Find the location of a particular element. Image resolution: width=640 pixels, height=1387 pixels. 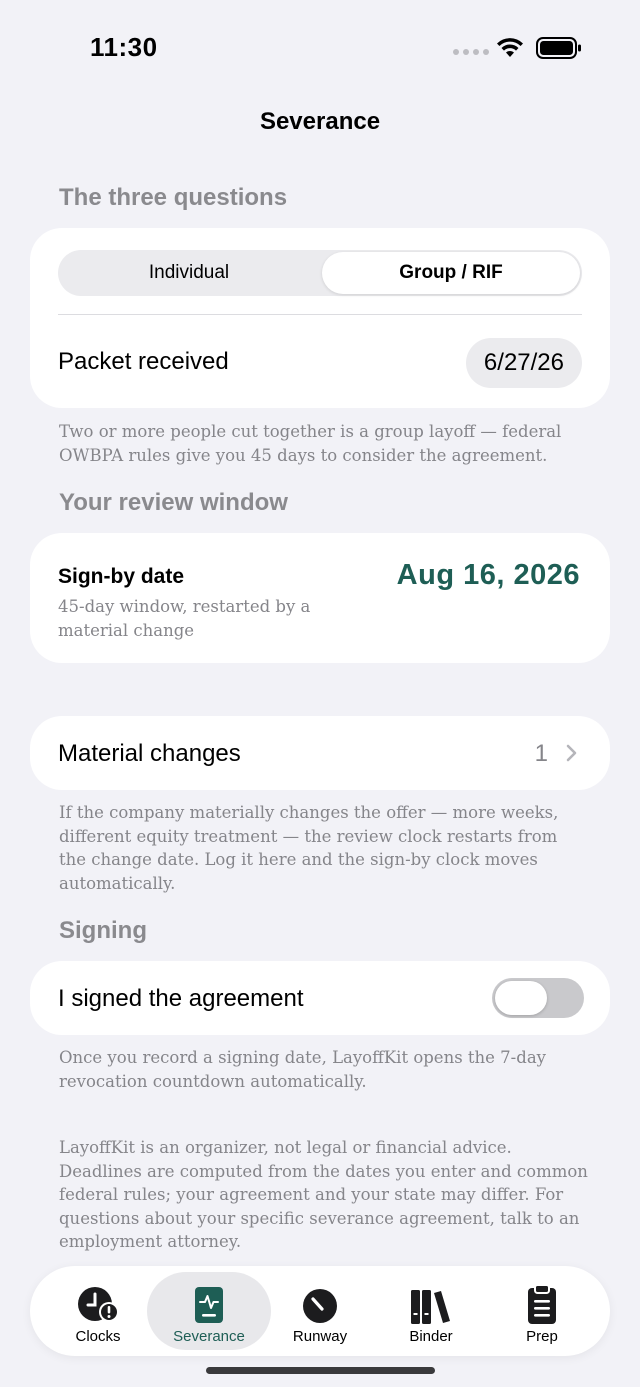

signed-agreement-toggle is located at coordinates (538, 998).